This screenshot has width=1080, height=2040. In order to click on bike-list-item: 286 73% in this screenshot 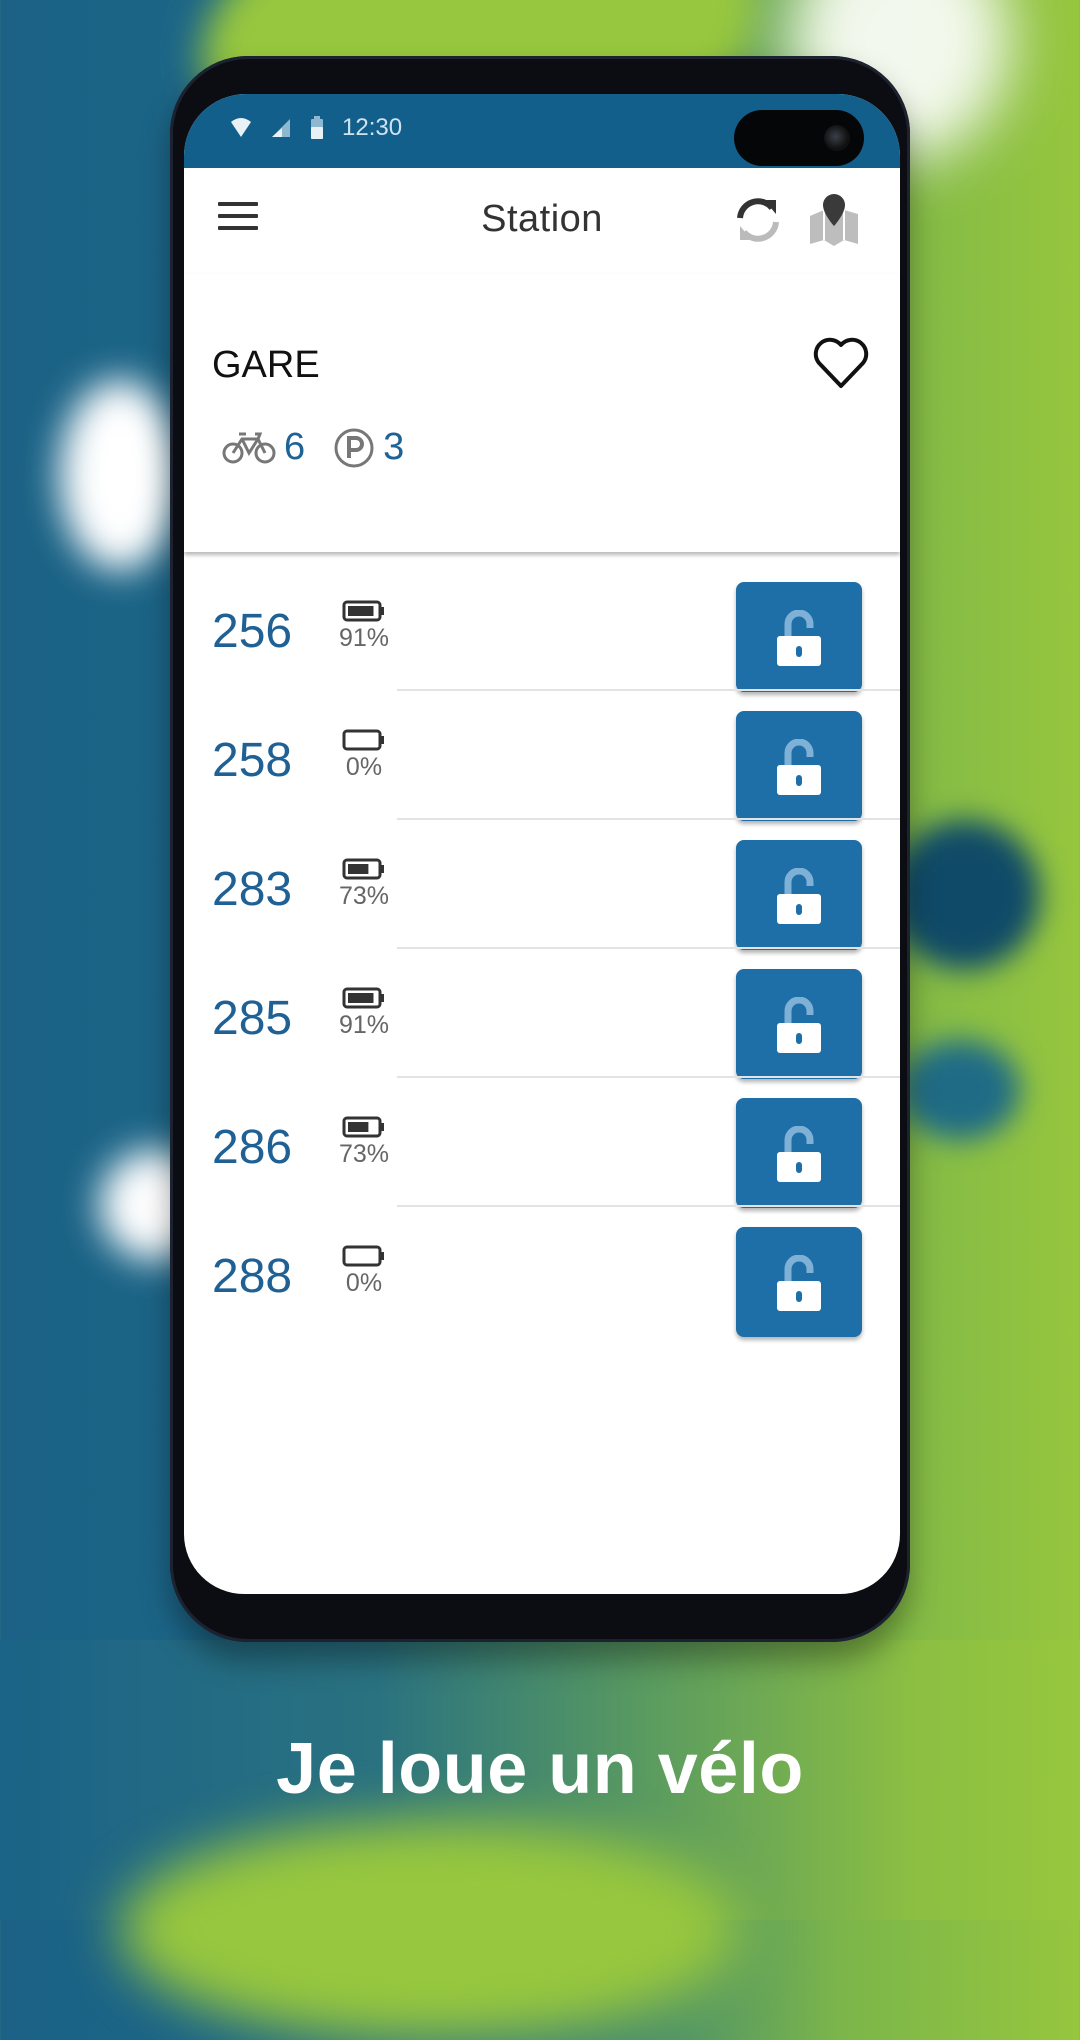, I will do `click(542, 1143)`.